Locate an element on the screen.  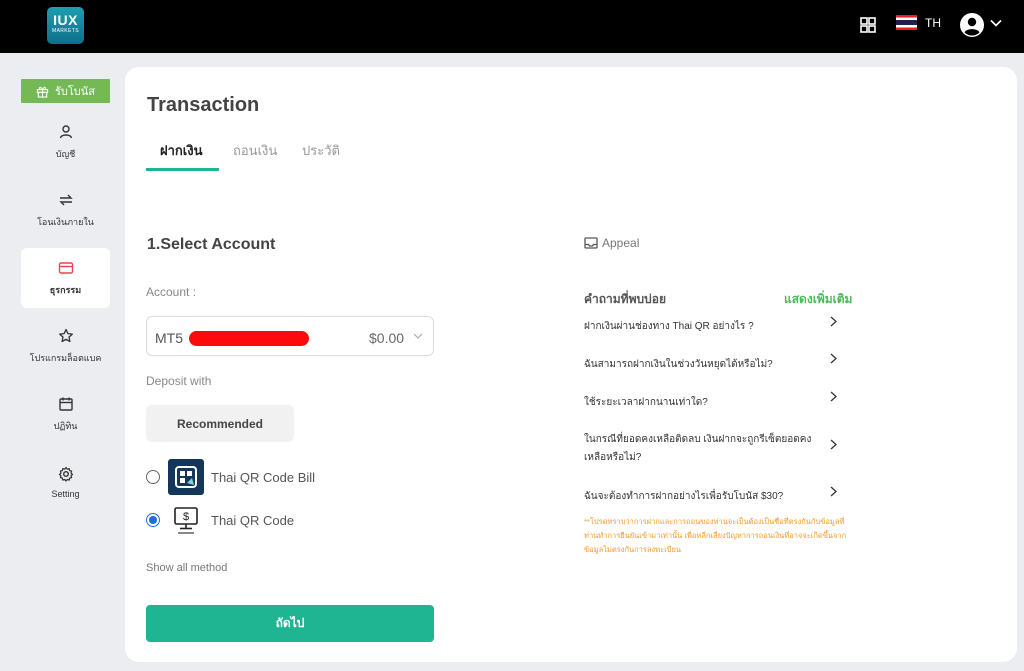
sidebar-item-calendar: ปฏิทิน is located at coordinates (65, 414).